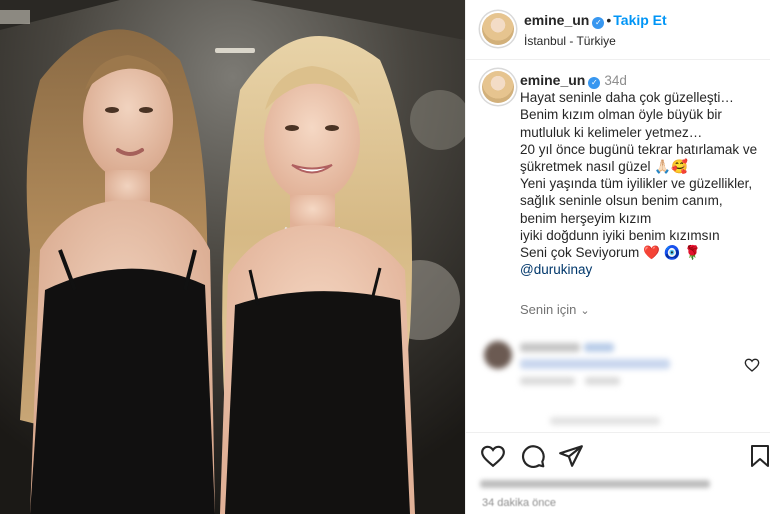  I want to click on like-button, so click(493, 458).